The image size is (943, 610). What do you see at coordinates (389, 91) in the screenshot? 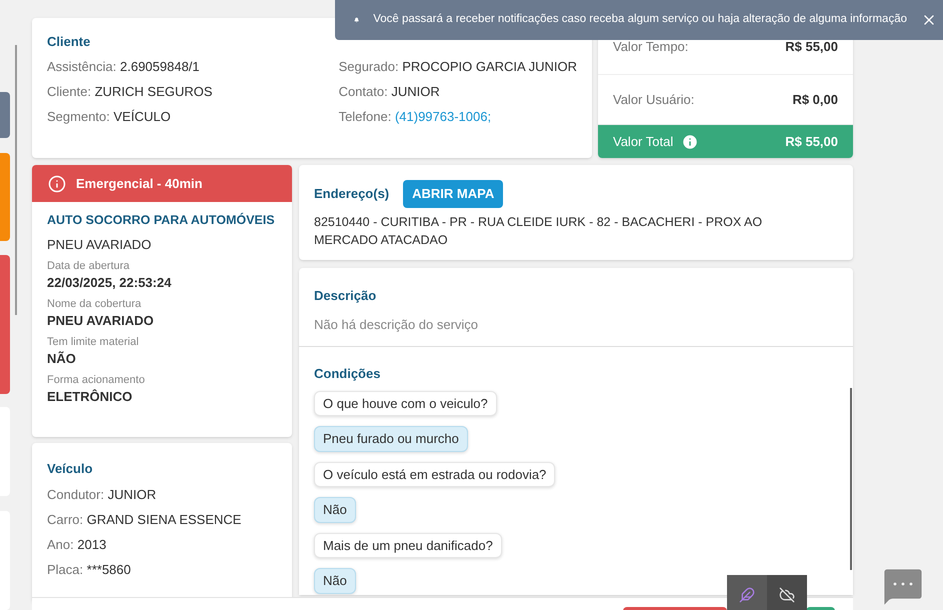
I see `field-text: Contato: JUNIOR` at bounding box center [389, 91].